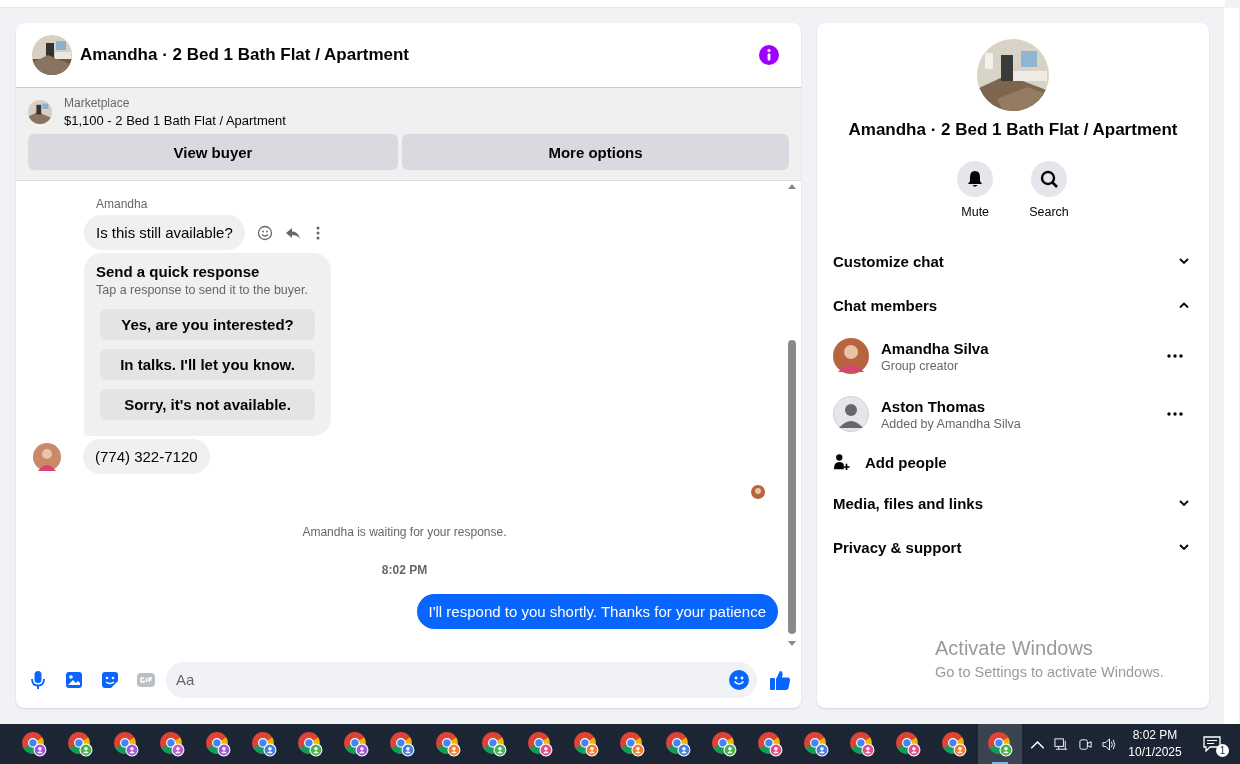 The width and height of the screenshot is (1240, 764). What do you see at coordinates (934, 406) in the screenshot?
I see `member-name: Aston Thomas` at bounding box center [934, 406].